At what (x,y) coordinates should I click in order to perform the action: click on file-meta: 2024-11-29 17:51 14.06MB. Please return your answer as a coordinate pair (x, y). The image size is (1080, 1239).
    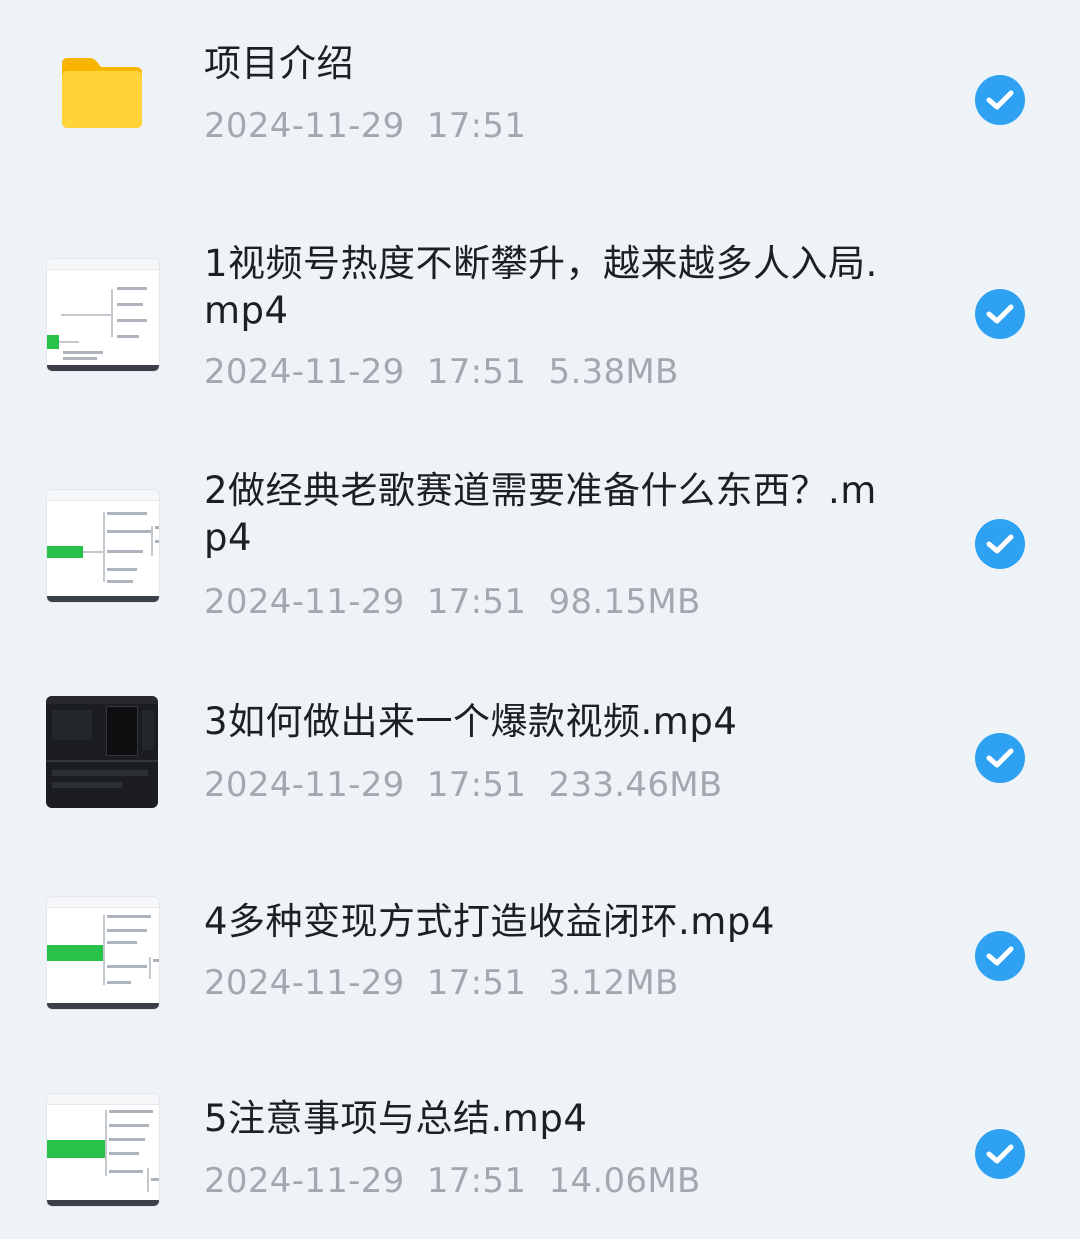
    Looking at the image, I should click on (452, 1181).